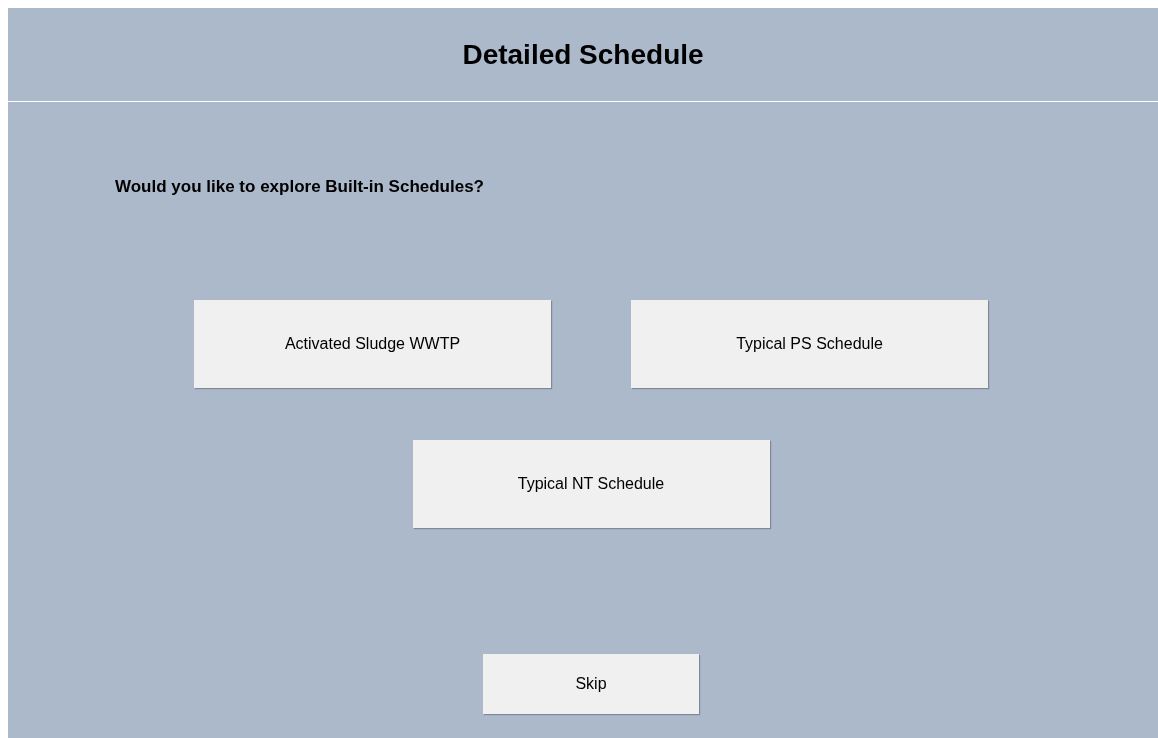  I want to click on dialog-title: Detailed Schedule, so click(583, 54).